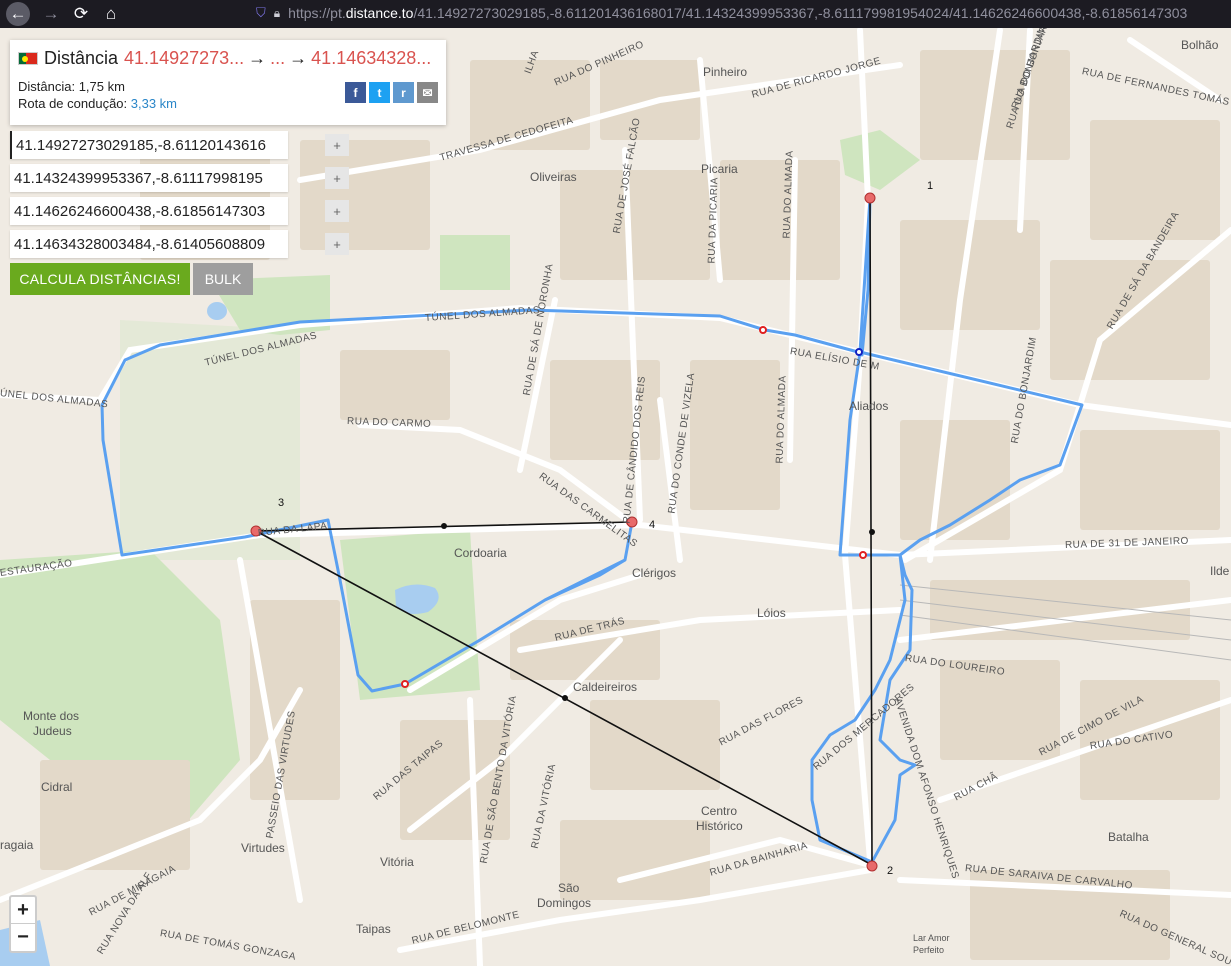 This screenshot has height=966, width=1231. Describe the element at coordinates (51, 14) in the screenshot. I see `forward-arrow-icon: →` at that location.